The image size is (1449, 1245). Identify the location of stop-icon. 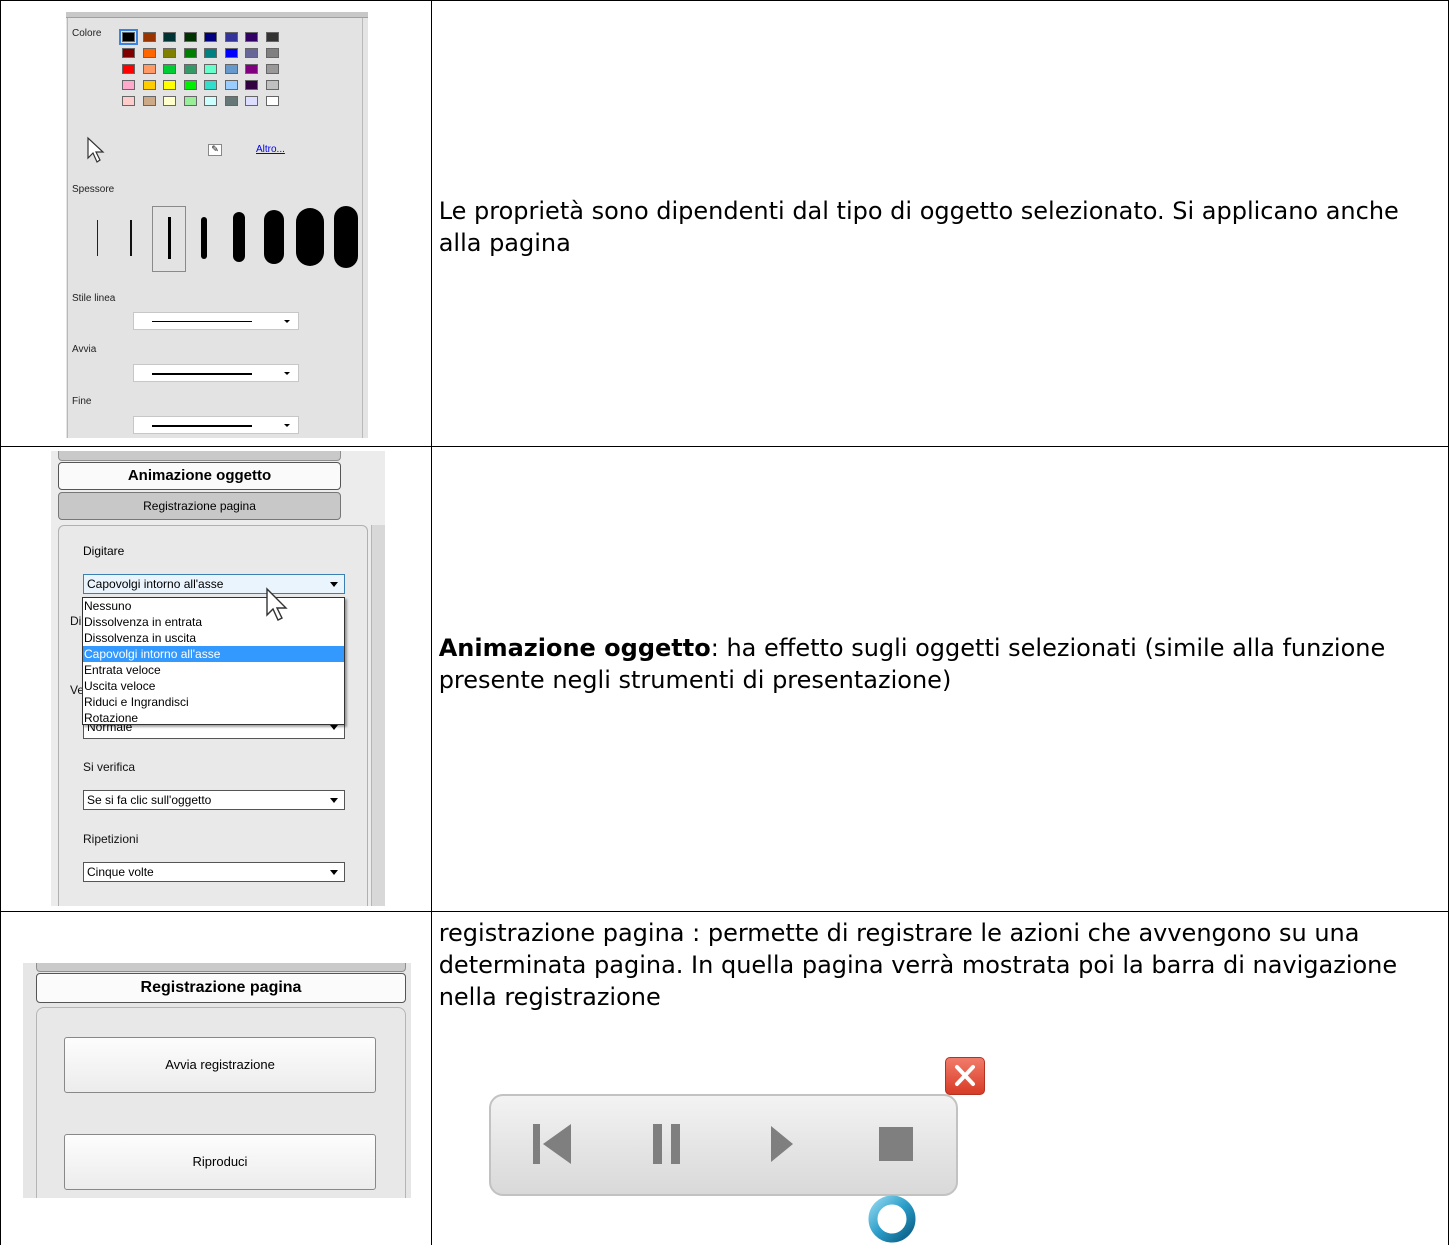
(896, 1144).